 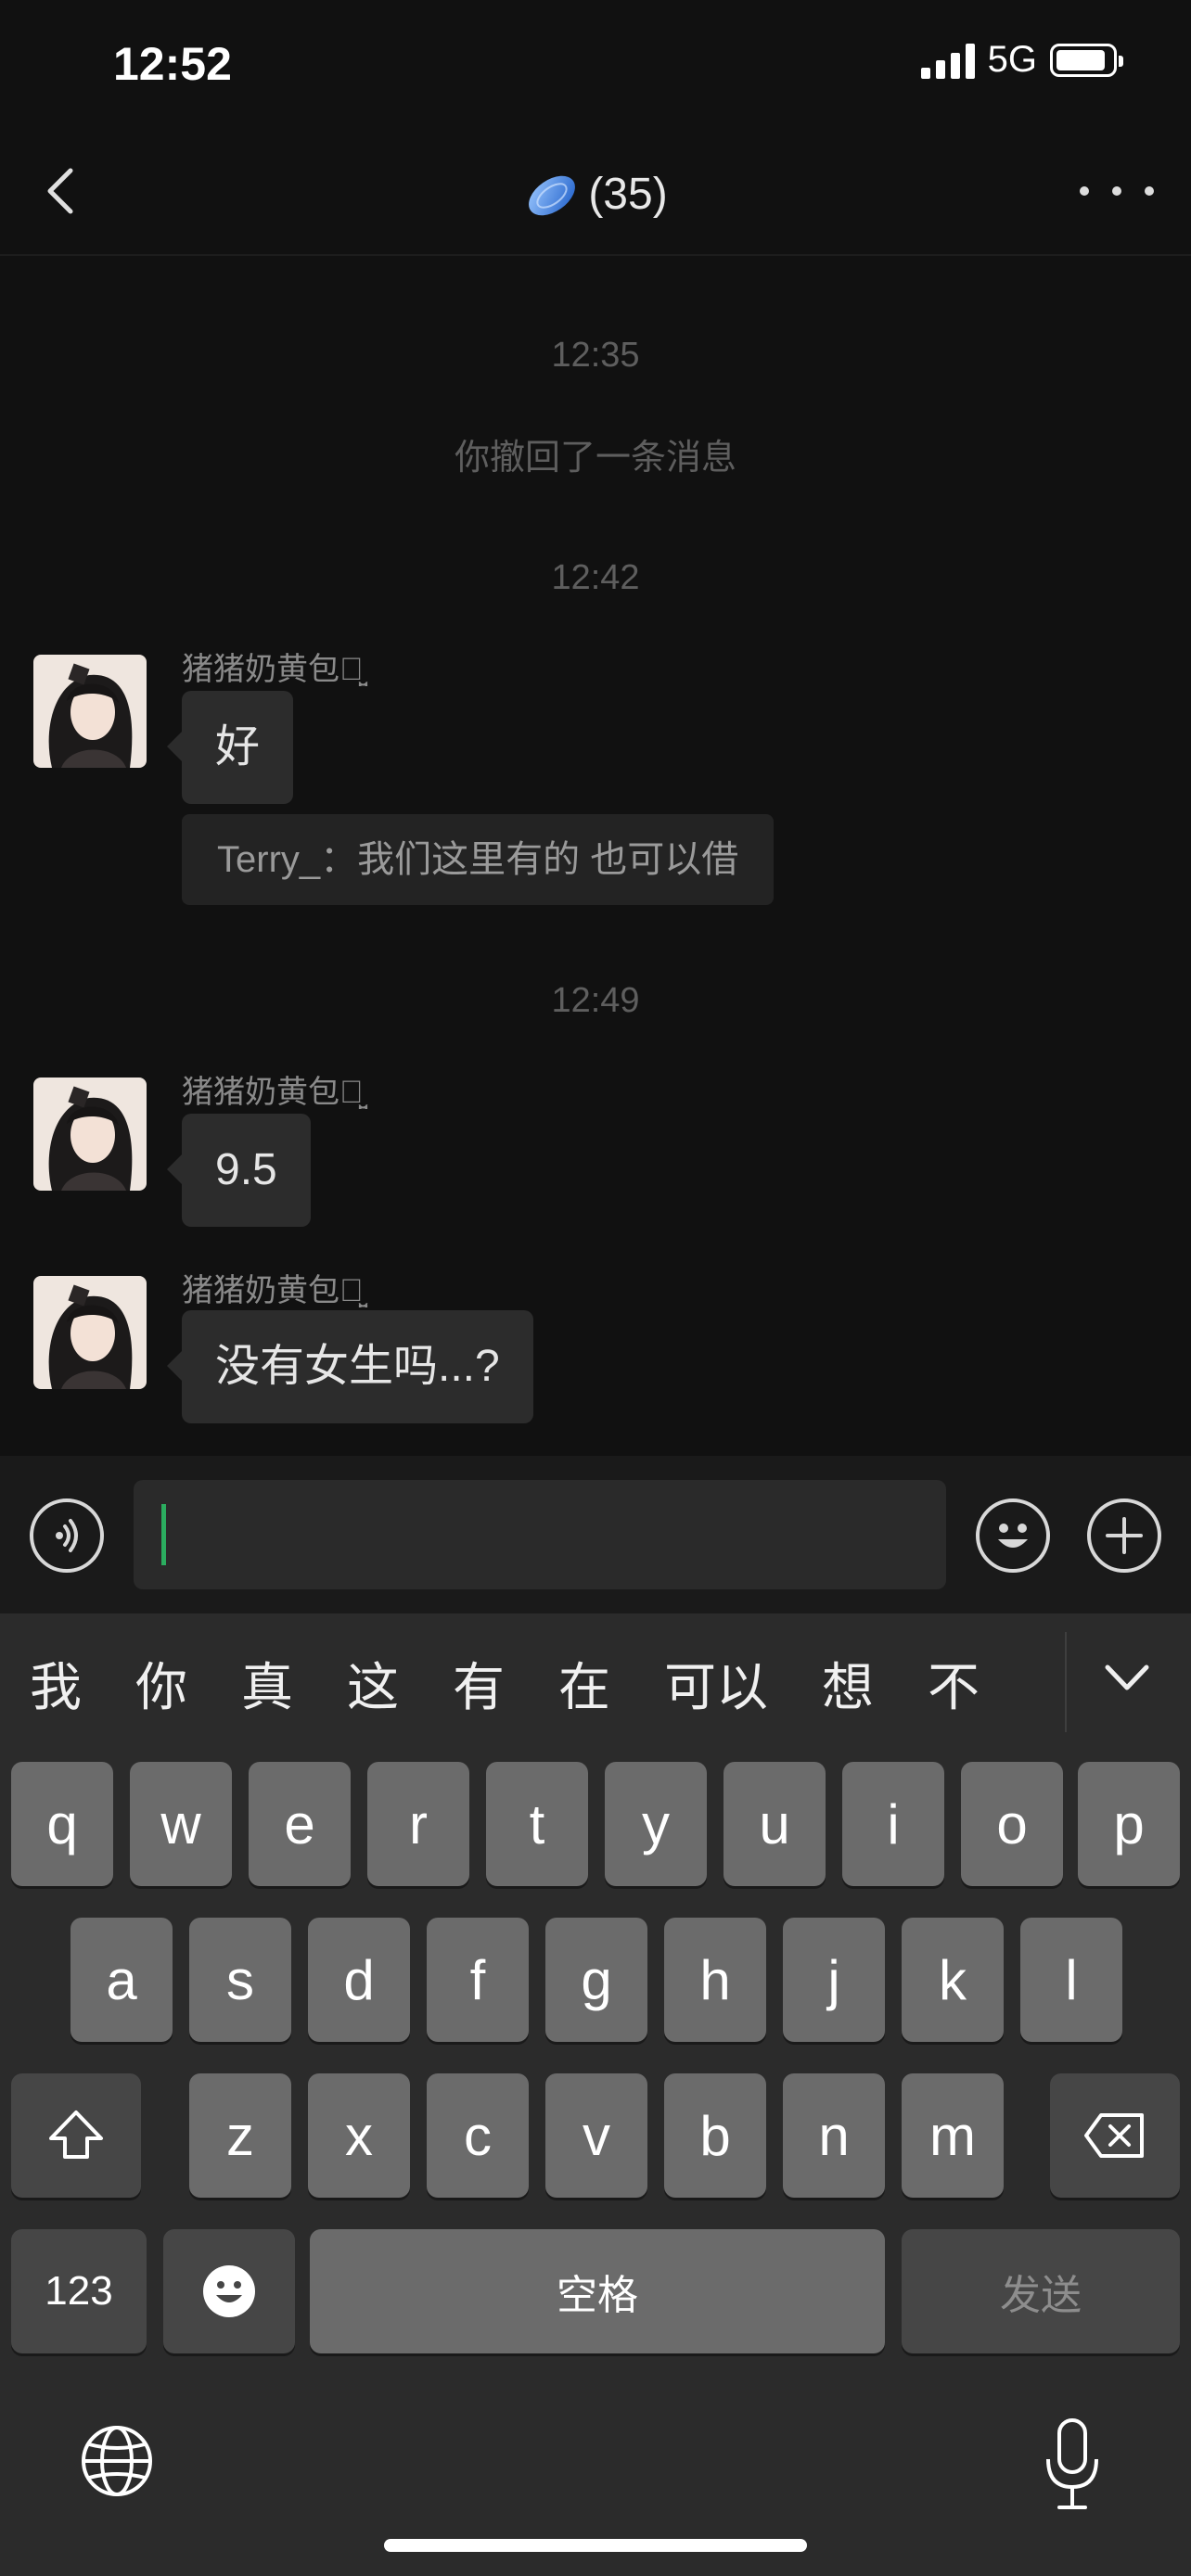 What do you see at coordinates (1129, 1824) in the screenshot?
I see `key-p: p` at bounding box center [1129, 1824].